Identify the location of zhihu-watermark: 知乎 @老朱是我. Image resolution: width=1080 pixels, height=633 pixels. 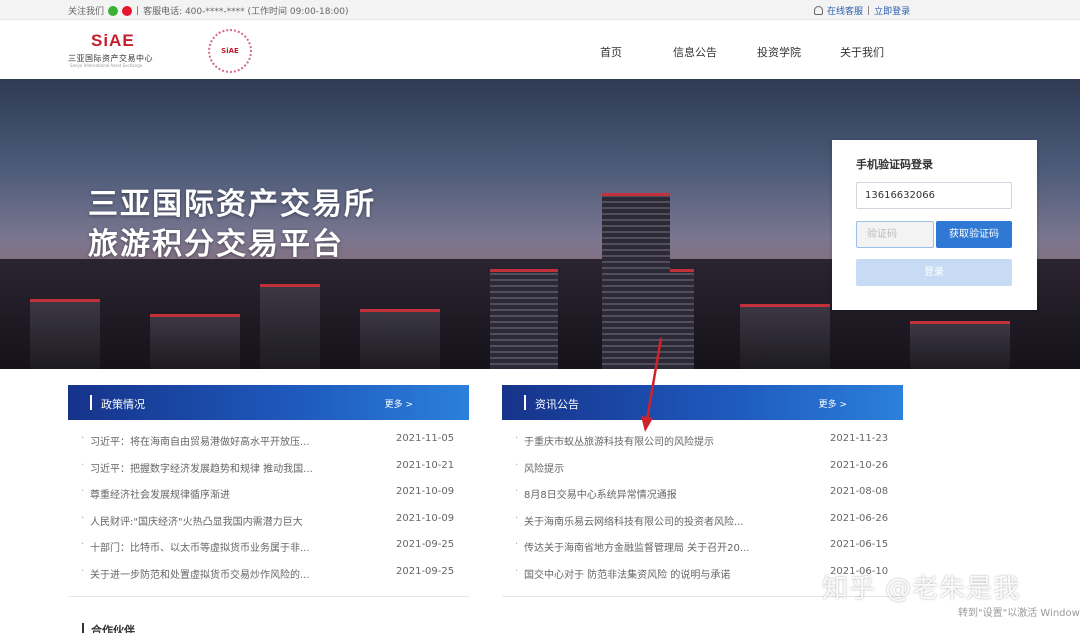
(921, 589).